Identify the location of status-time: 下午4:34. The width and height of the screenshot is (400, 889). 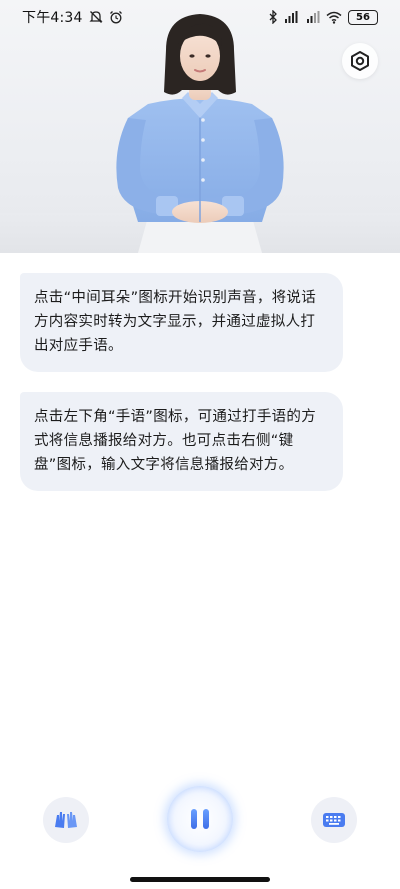
(52, 18).